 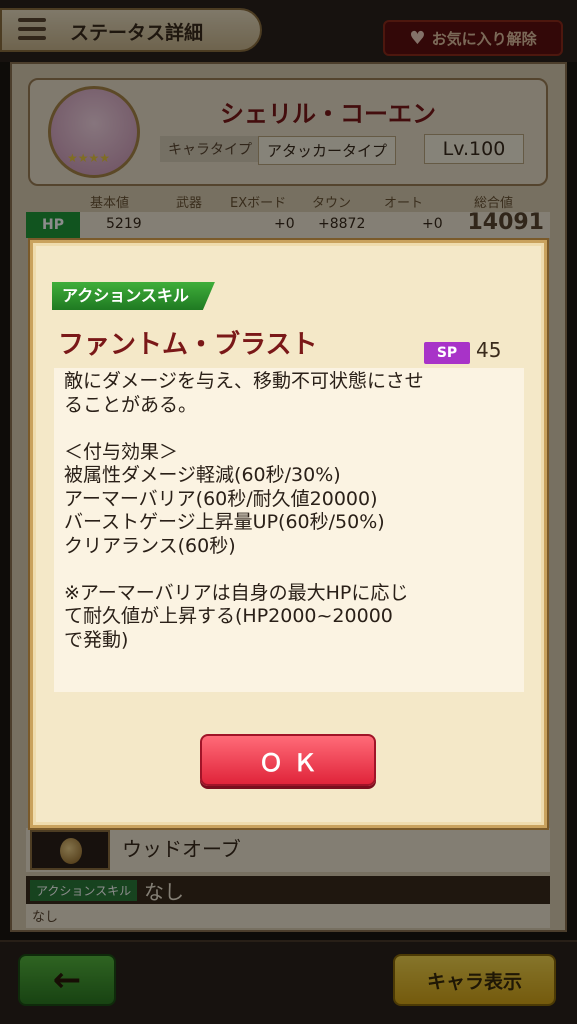 I want to click on sp-badge: SP, so click(x=447, y=353).